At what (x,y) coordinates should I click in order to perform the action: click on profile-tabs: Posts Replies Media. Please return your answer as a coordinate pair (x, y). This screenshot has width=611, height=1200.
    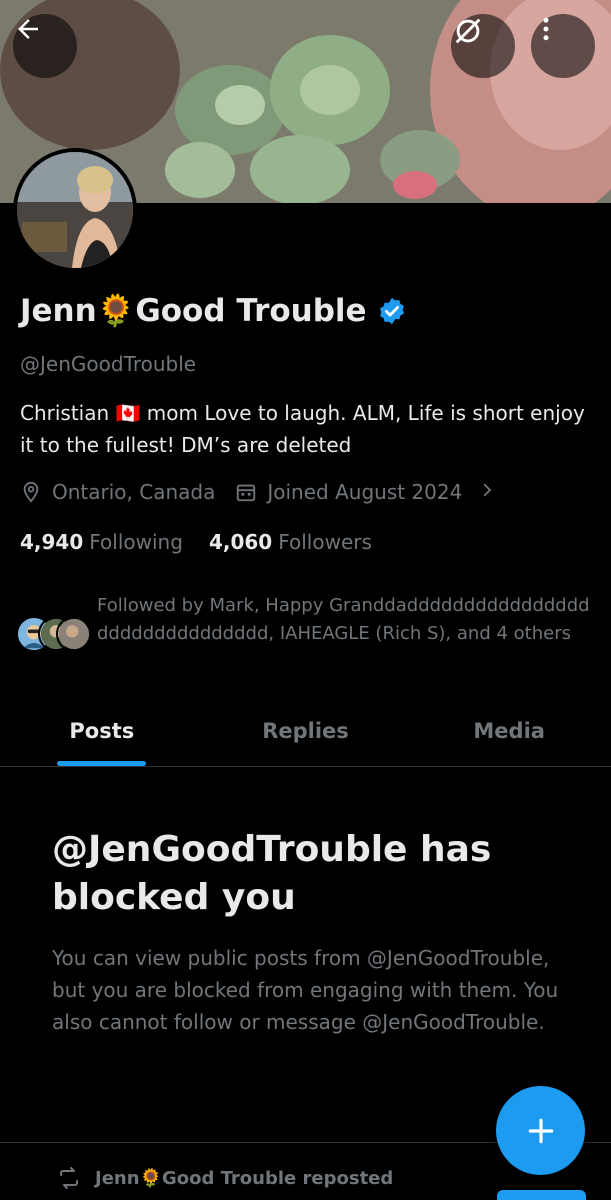
    Looking at the image, I should click on (305, 736).